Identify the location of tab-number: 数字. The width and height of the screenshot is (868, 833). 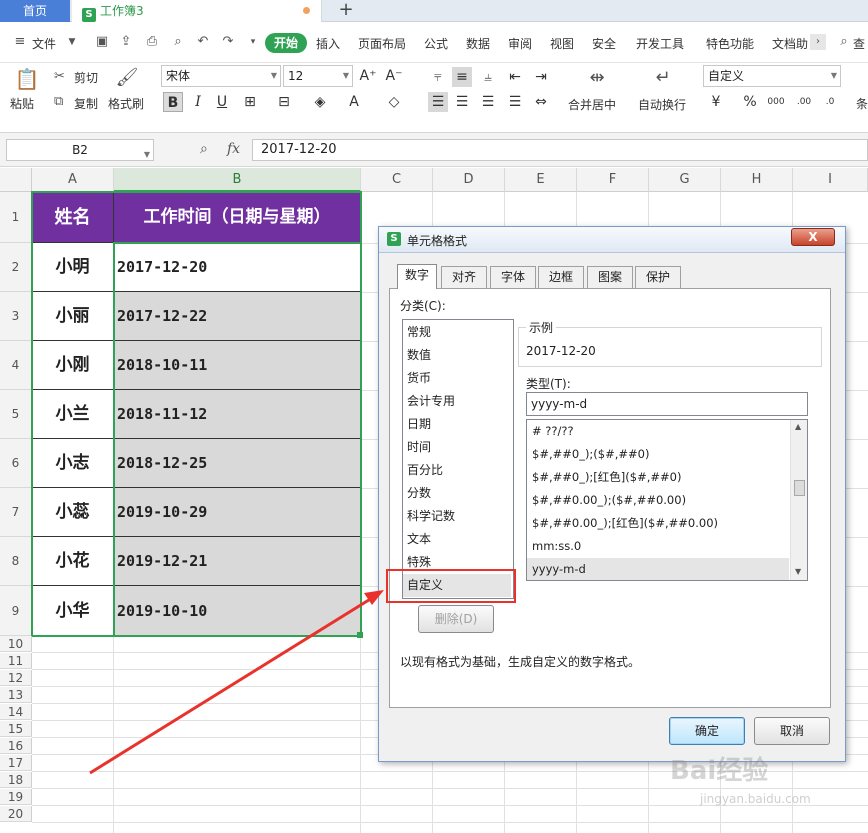
(417, 276).